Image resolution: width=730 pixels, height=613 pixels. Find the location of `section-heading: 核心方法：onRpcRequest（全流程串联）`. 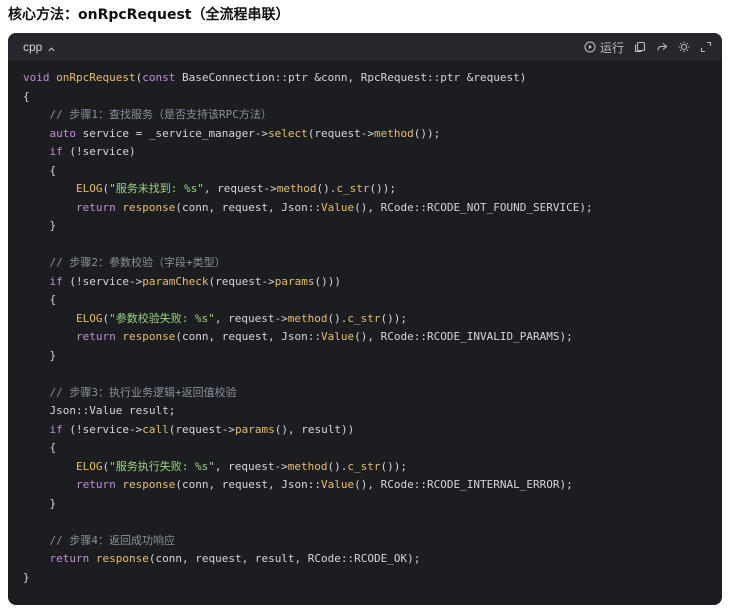

section-heading: 核心方法：onRpcRequest（全流程串联） is located at coordinates (149, 15).